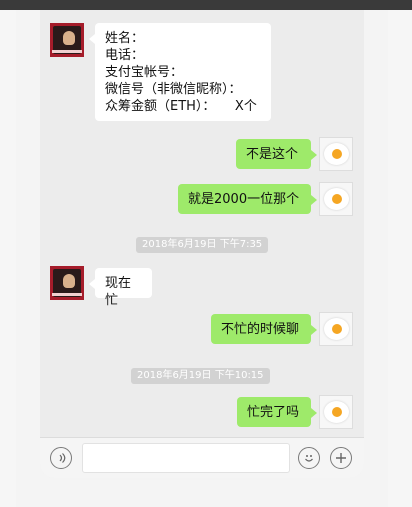 The height and width of the screenshot is (507, 412). What do you see at coordinates (272, 154) in the screenshot?
I see `message-text: 不是这个` at bounding box center [272, 154].